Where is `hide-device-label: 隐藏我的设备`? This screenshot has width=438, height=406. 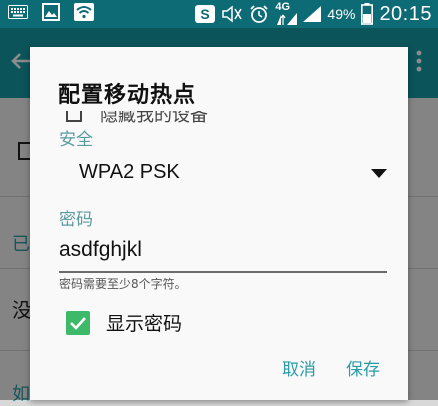
hide-device-label: 隐藏我的设备 is located at coordinates (154, 118).